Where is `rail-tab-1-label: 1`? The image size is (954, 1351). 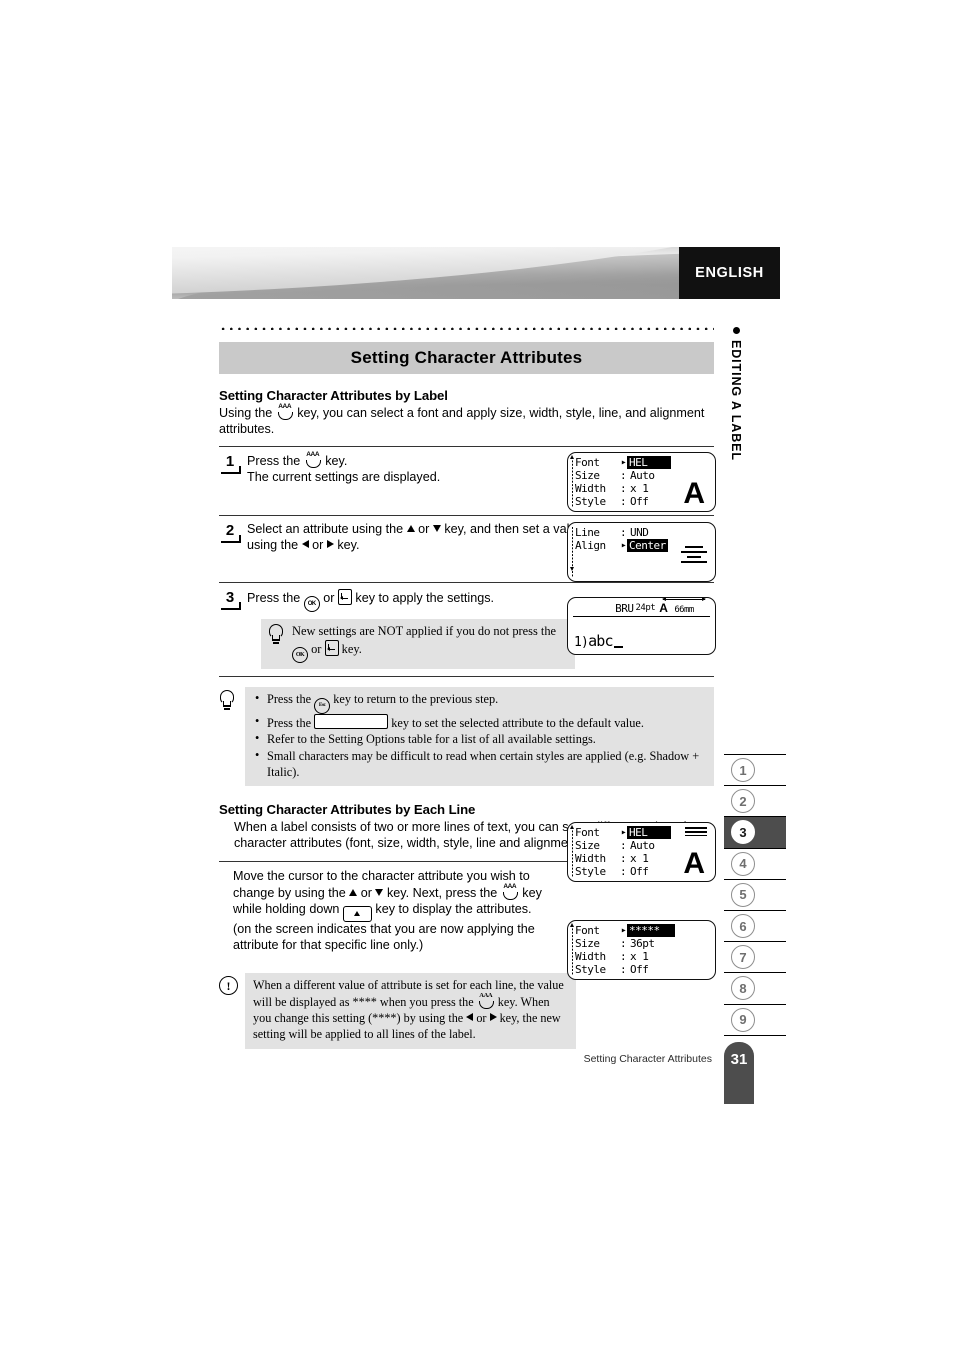
rail-tab-1-label: 1 is located at coordinates (743, 770).